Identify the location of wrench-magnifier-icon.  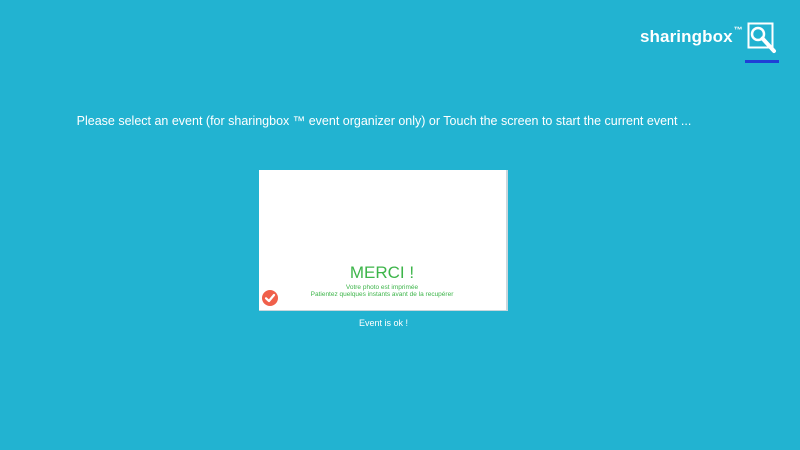
(761, 37).